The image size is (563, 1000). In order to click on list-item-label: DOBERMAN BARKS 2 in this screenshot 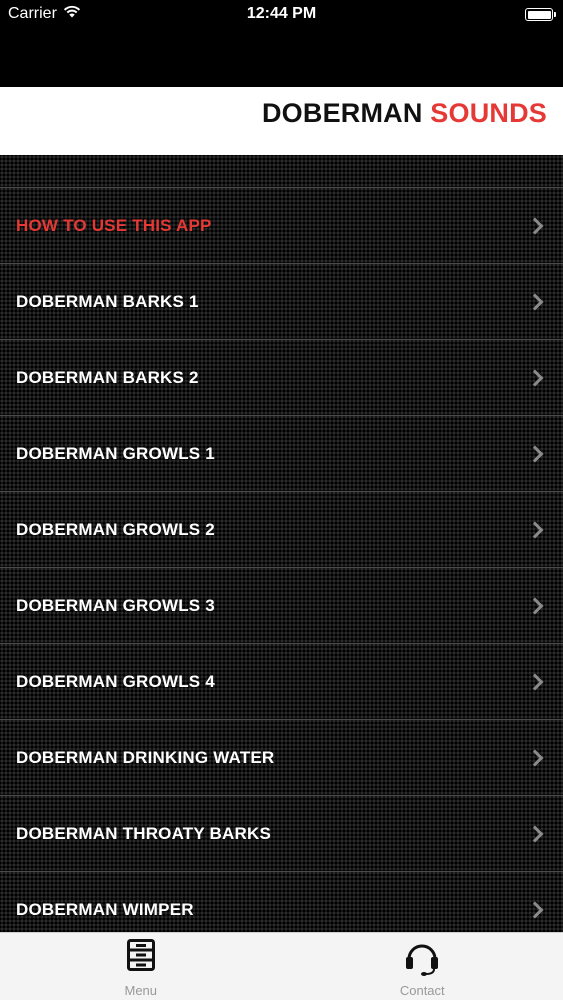, I will do `click(107, 377)`.